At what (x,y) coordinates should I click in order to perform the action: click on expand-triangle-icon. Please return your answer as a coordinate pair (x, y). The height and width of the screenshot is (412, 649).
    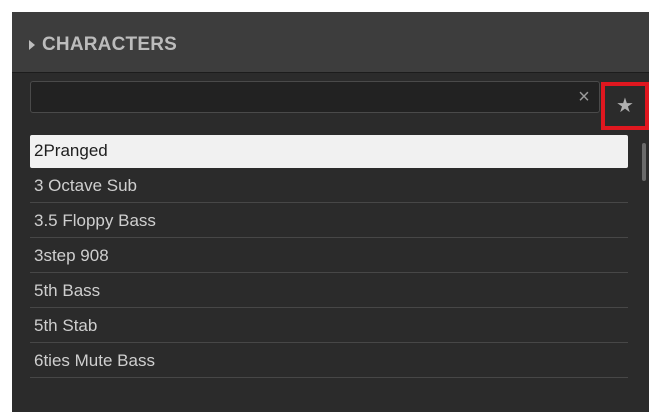
    Looking at the image, I should click on (32, 45).